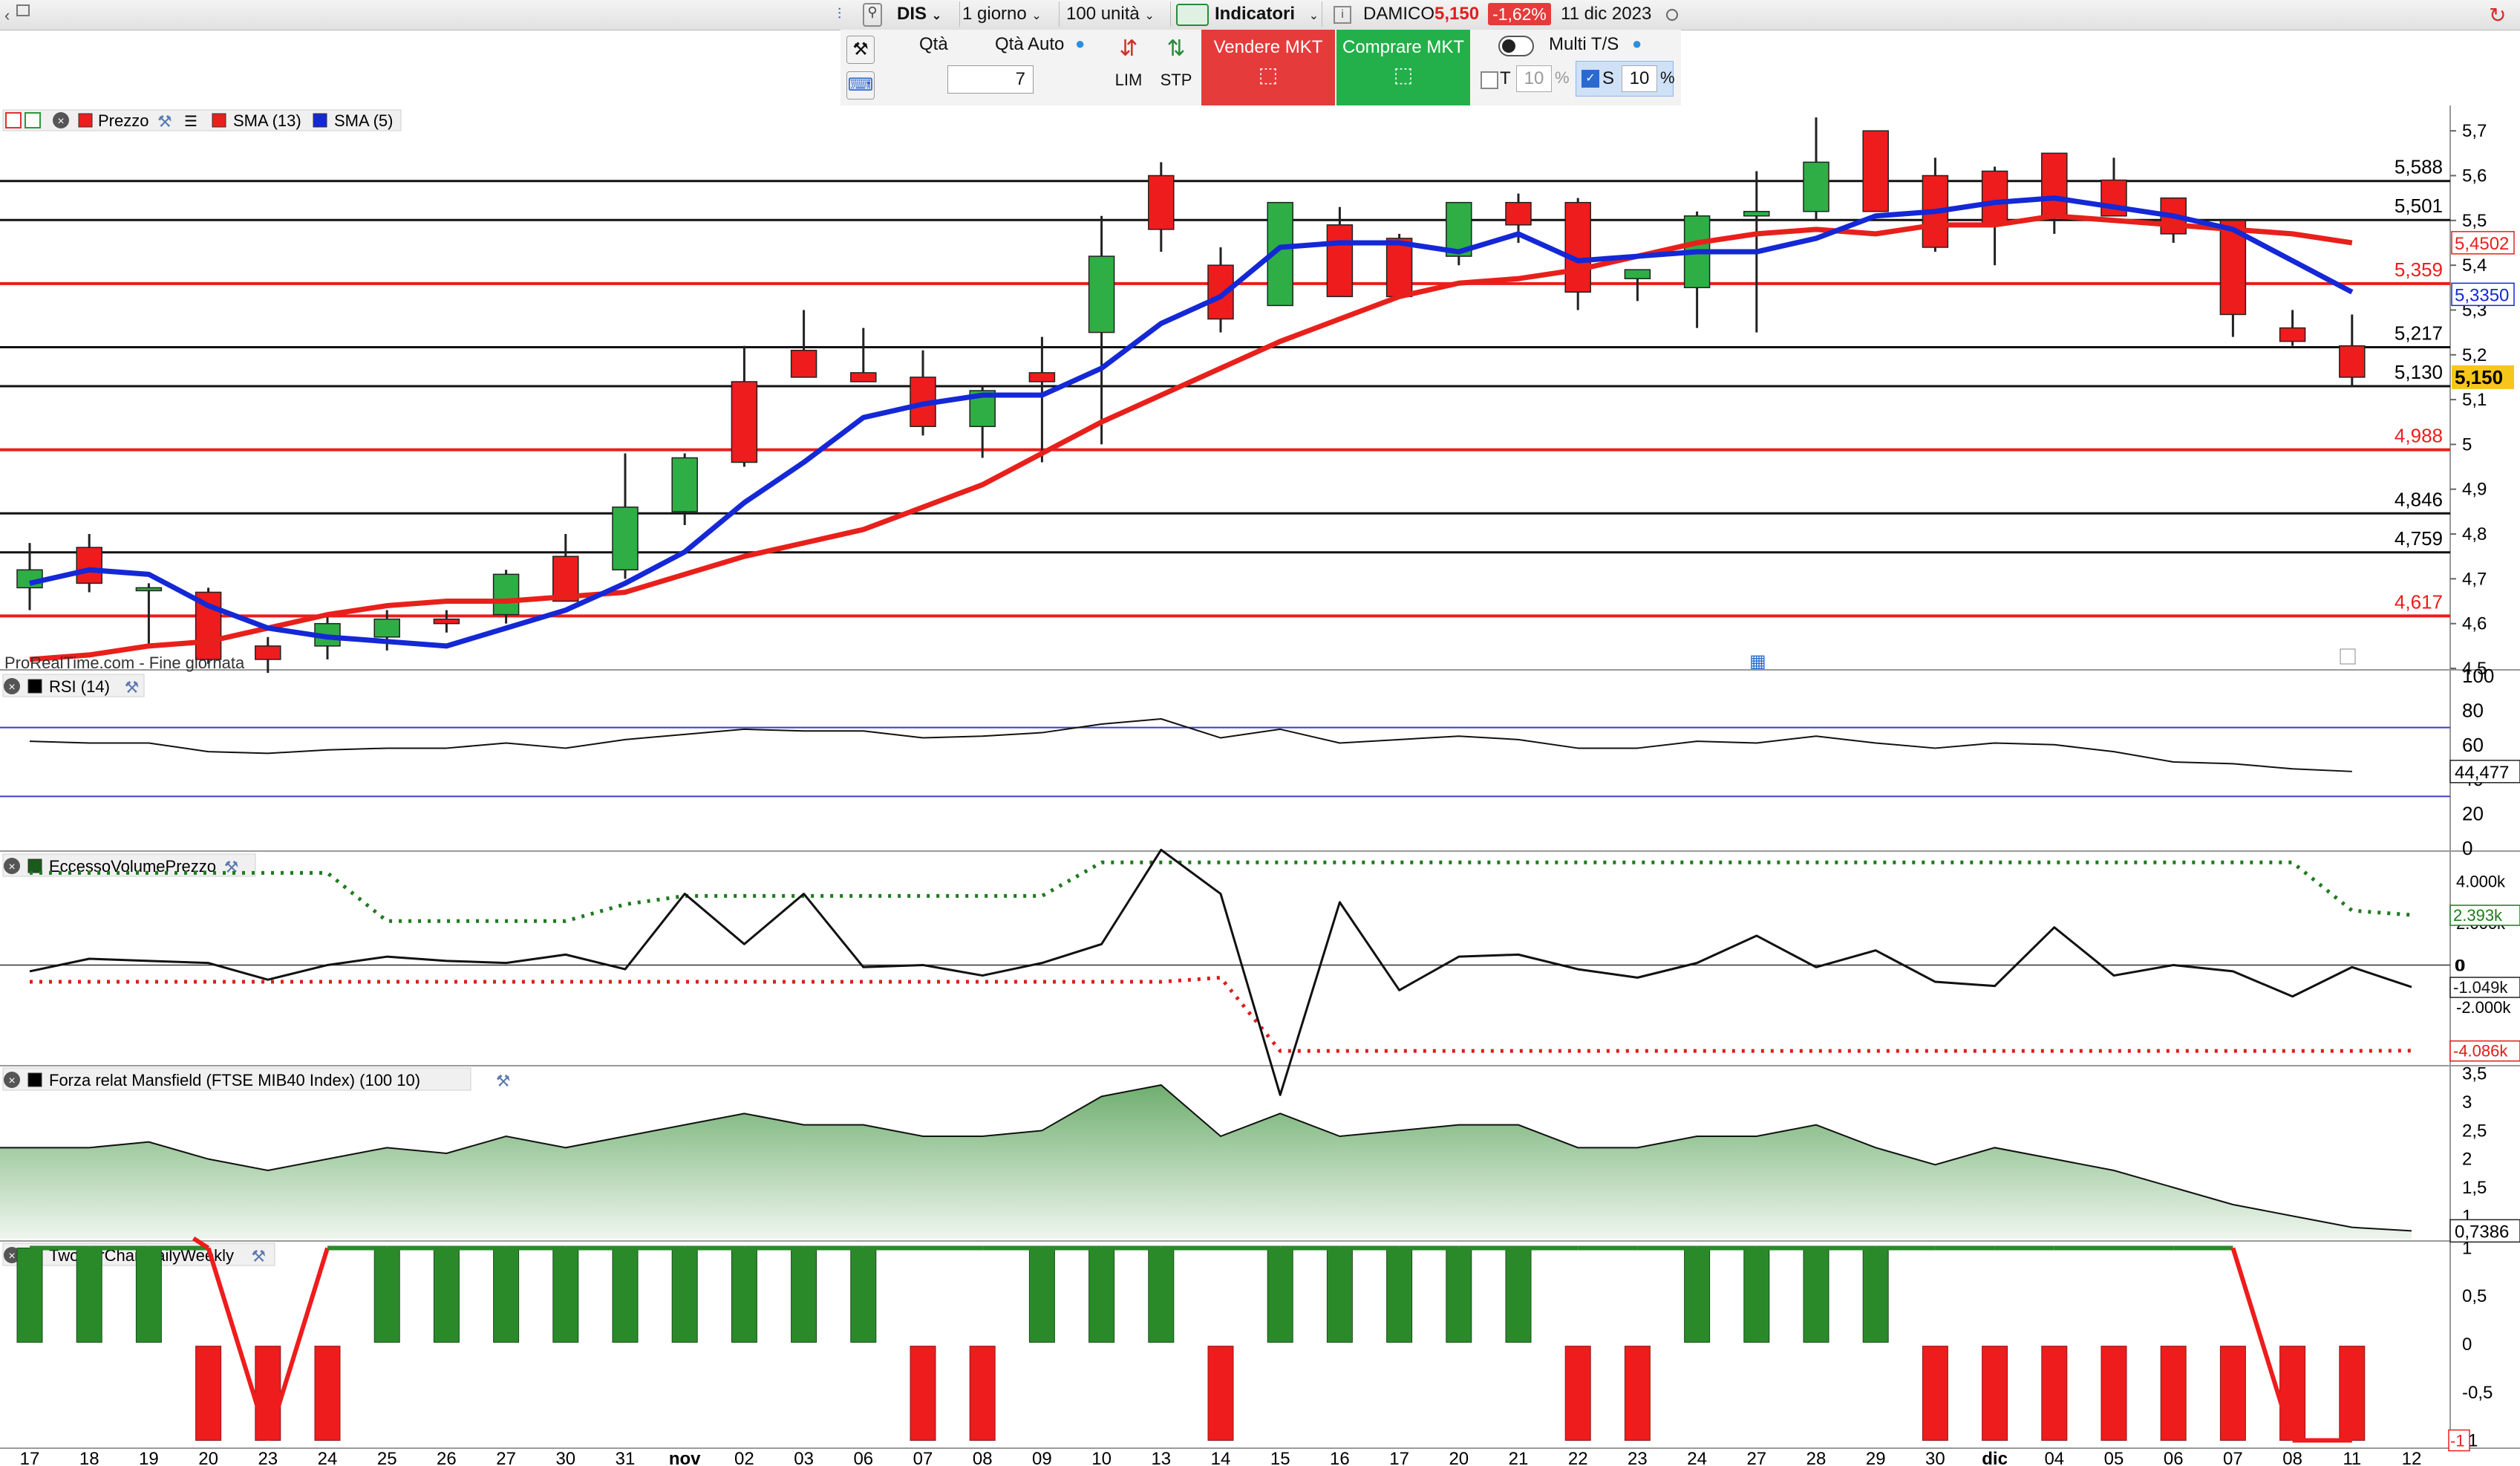 The image size is (2520, 1466). What do you see at coordinates (2475, 221) in the screenshot?
I see `y-tick-label: 5,5` at bounding box center [2475, 221].